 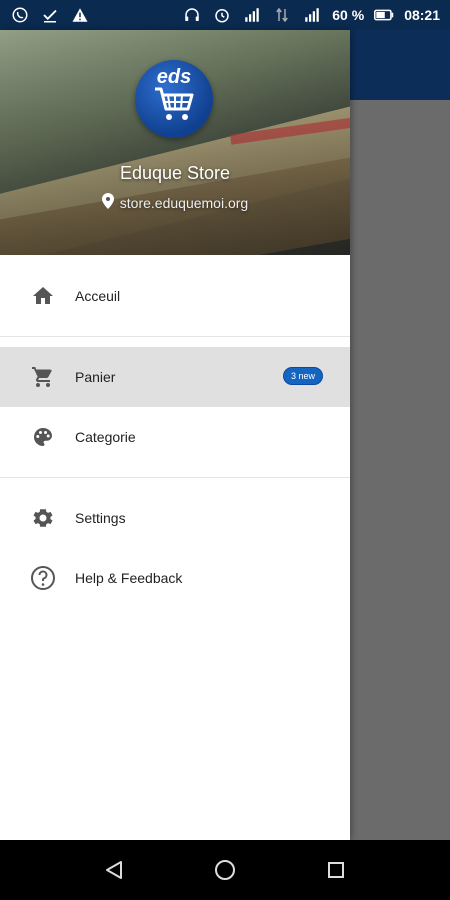 I want to click on headphones-icon, so click(x=192, y=15).